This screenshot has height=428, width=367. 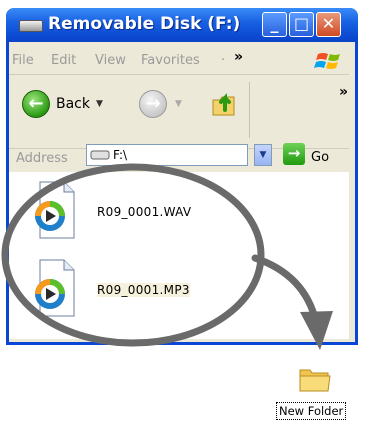 I want to click on menu-overflow-chevron: », so click(x=238, y=57).